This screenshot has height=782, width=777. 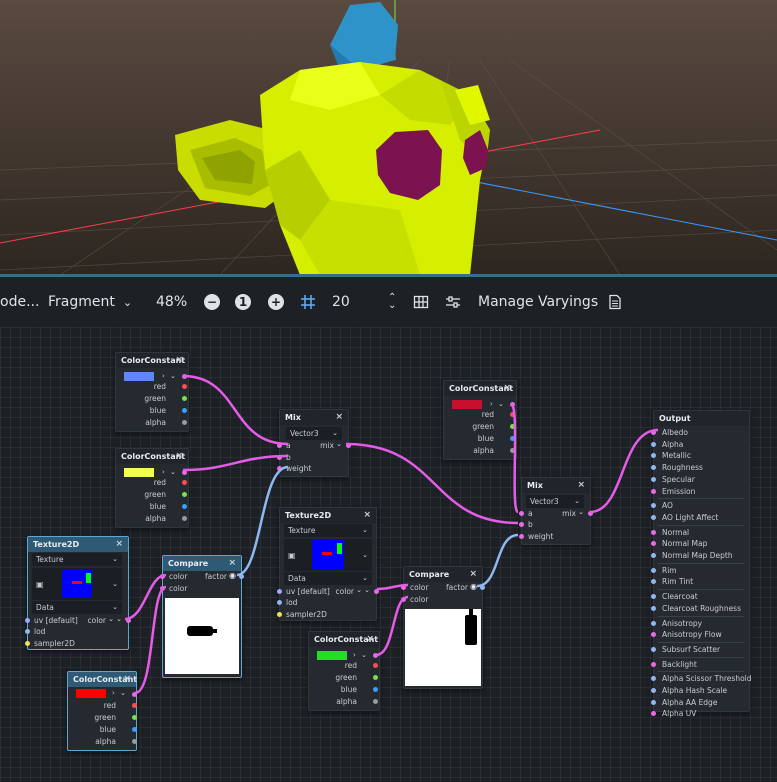 What do you see at coordinates (615, 302) in the screenshot?
I see `shader-code-button` at bounding box center [615, 302].